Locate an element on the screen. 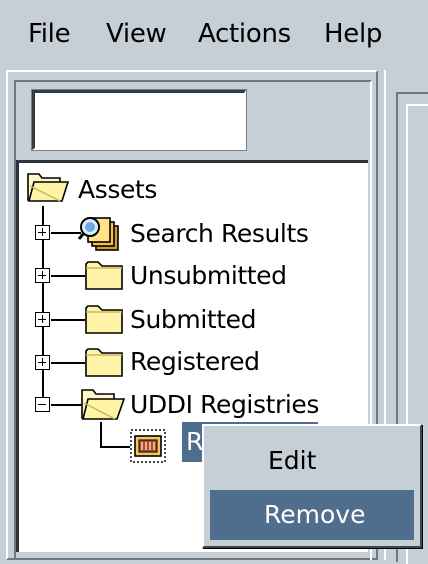 The height and width of the screenshot is (564, 428). registry-icon is located at coordinates (148, 448).